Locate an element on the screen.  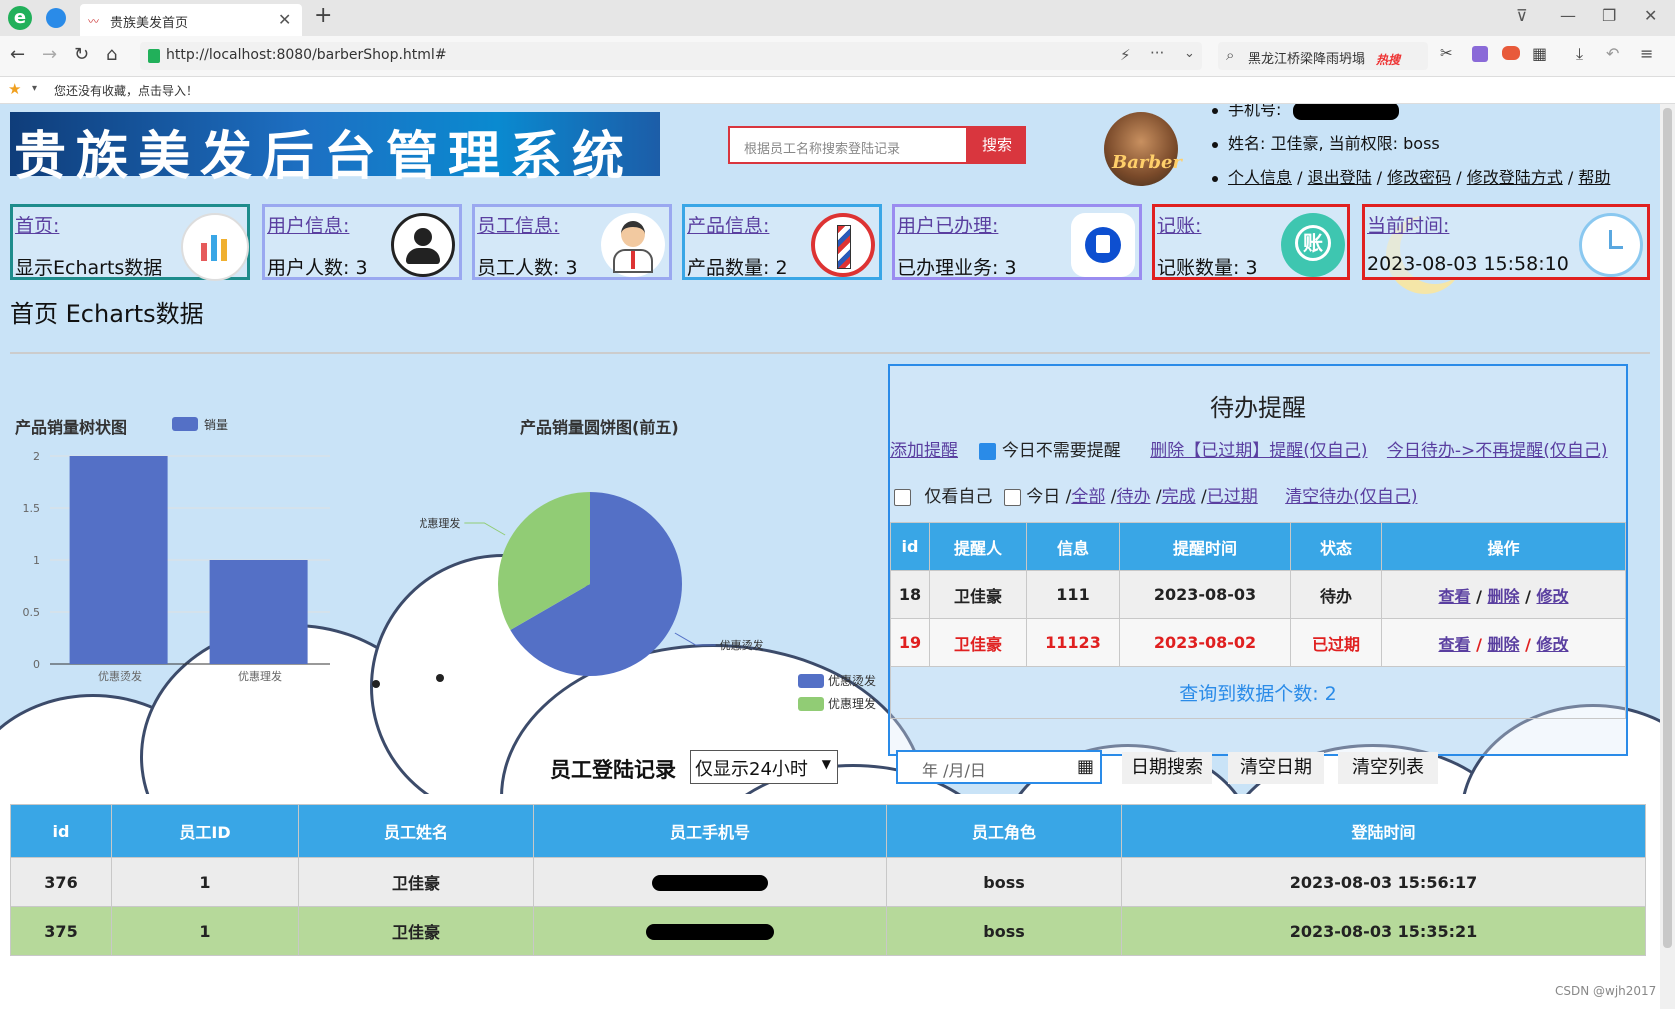
today-todo-link: 今日待办->不再提醒(仅自己) is located at coordinates (1497, 451).